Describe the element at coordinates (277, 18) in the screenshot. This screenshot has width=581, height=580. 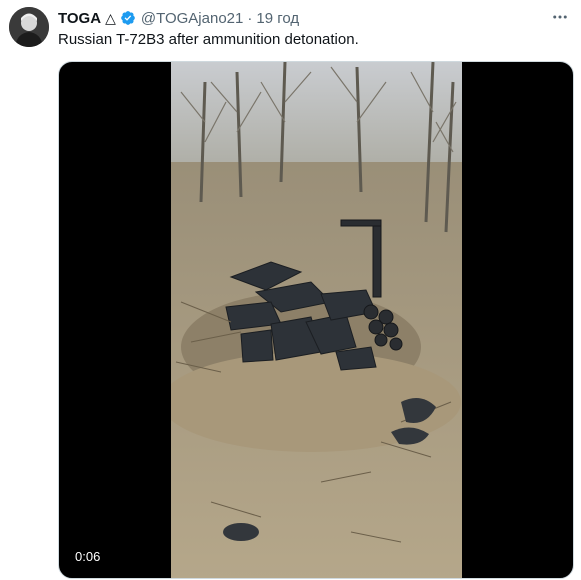
I see `tweet-timestamp: 19 год` at that location.